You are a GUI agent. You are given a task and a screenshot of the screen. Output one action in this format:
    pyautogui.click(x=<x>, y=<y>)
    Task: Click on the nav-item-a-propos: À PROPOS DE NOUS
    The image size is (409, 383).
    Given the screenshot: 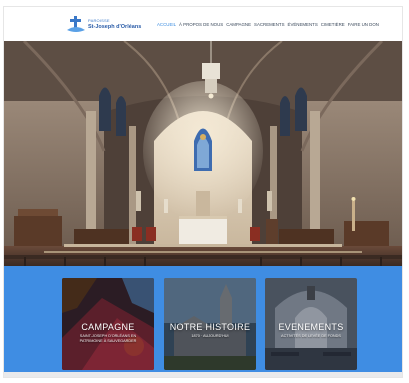 What is the action you would take?
    pyautogui.click(x=201, y=24)
    